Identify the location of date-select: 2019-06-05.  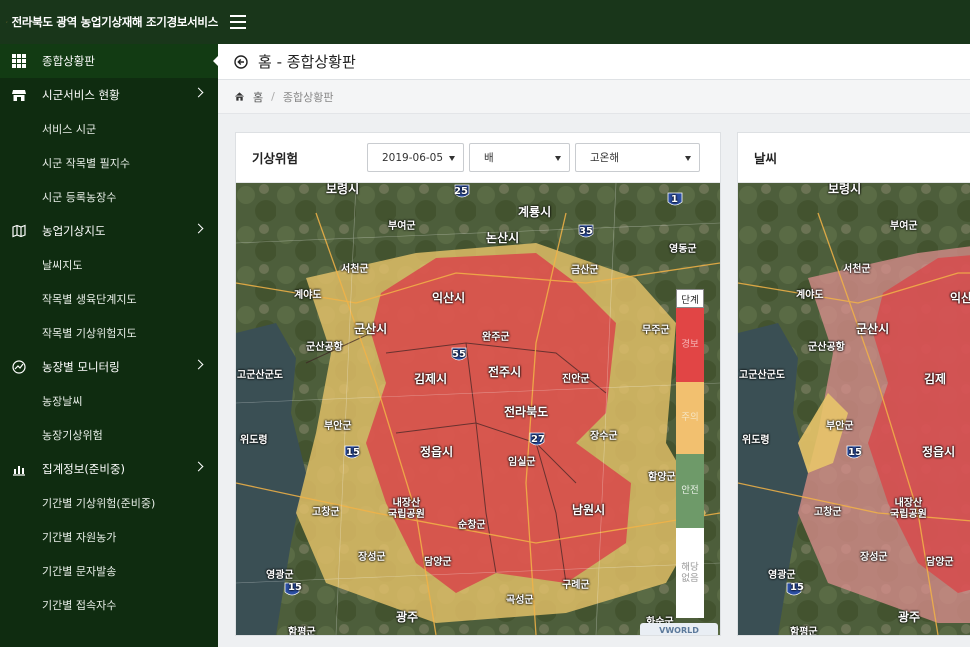
(415, 157).